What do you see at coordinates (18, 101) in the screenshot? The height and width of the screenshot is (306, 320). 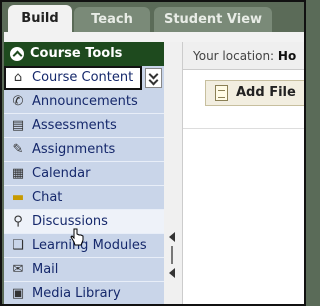 I see `megaphone-icon: ✆` at bounding box center [18, 101].